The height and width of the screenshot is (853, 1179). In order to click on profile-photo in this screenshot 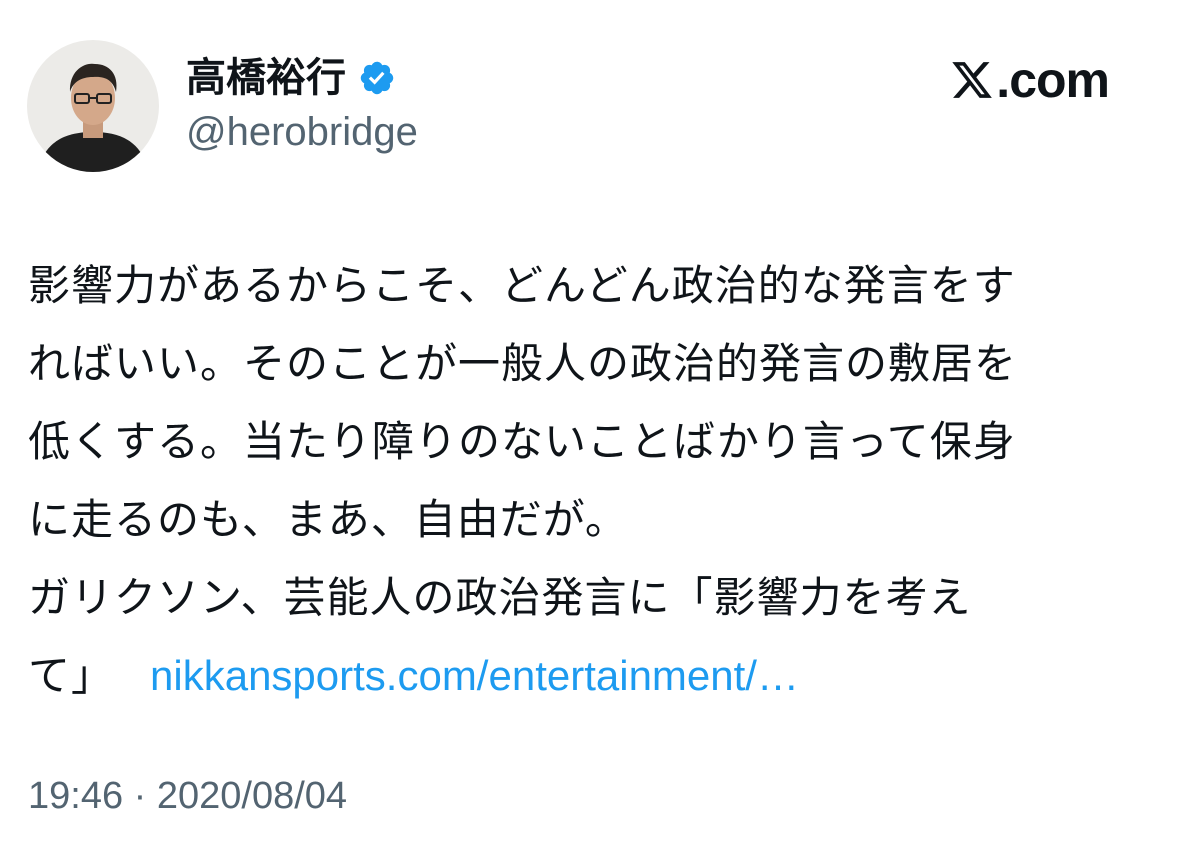, I will do `click(93, 106)`.